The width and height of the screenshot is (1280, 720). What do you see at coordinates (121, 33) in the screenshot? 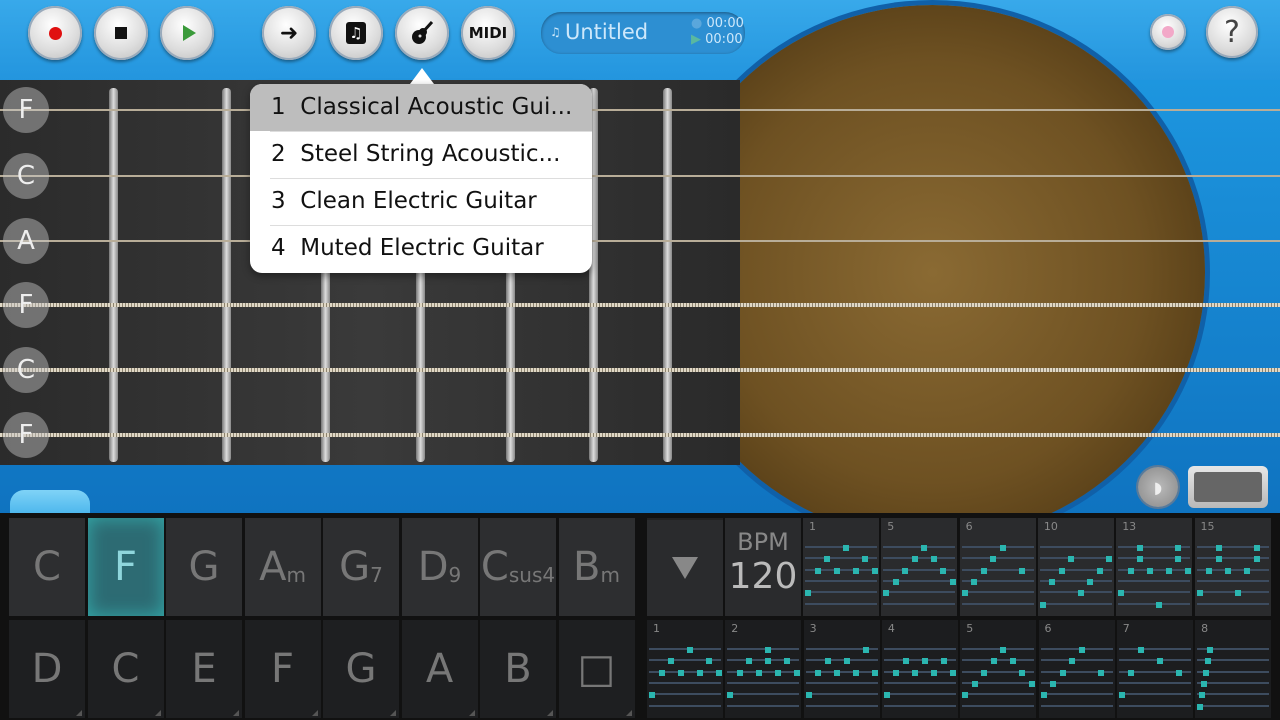
I see `stop-button` at bounding box center [121, 33].